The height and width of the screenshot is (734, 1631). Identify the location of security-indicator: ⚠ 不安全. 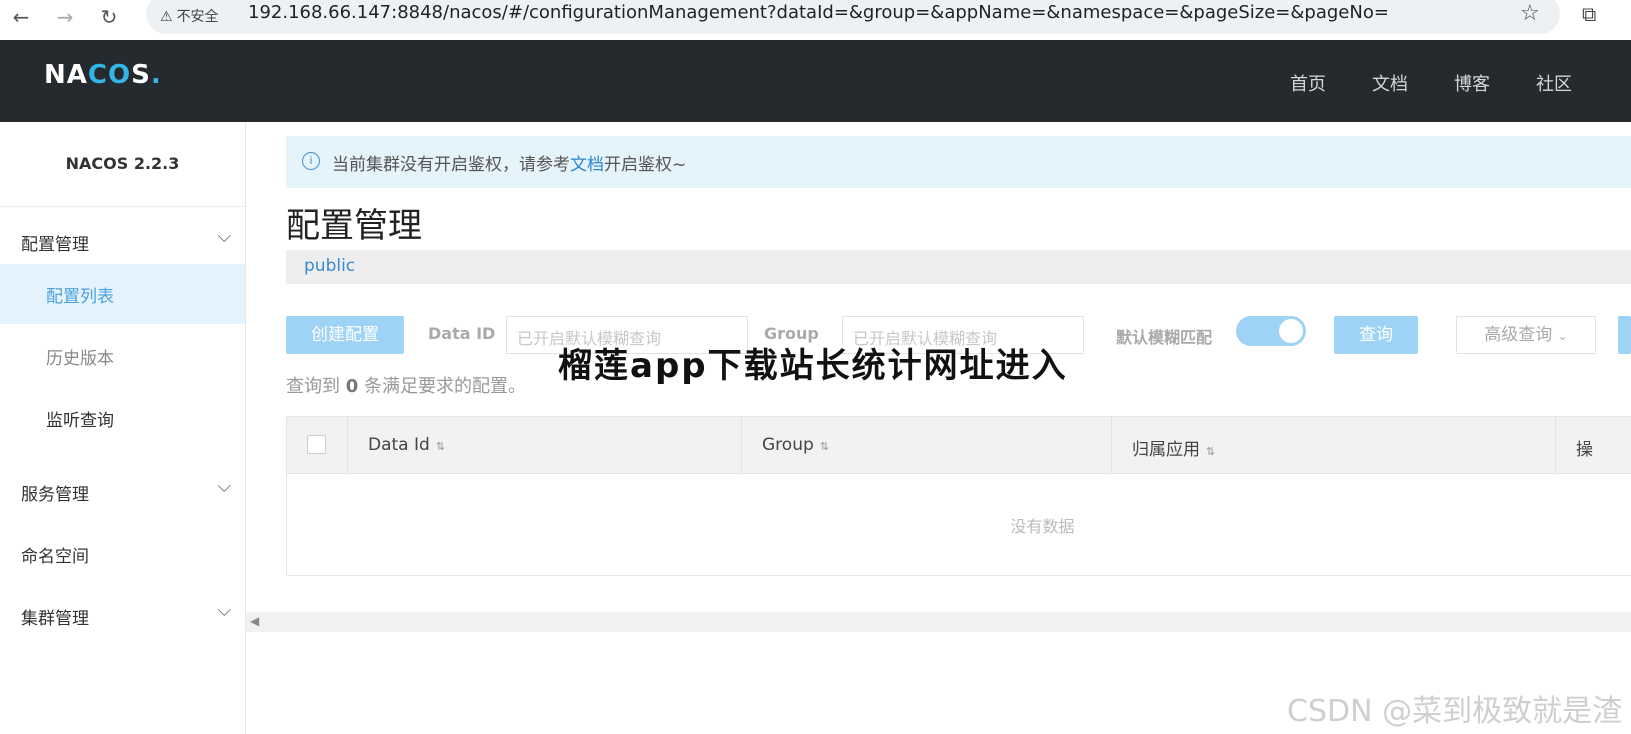
(189, 16).